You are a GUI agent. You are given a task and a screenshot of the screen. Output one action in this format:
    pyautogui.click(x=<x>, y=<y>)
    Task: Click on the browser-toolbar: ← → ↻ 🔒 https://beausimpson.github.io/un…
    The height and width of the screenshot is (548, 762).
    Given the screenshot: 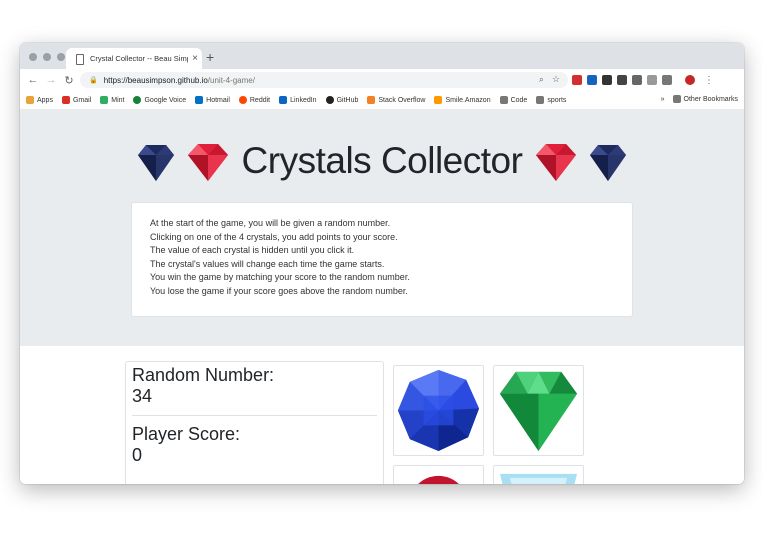 What is the action you would take?
    pyautogui.click(x=382, y=80)
    